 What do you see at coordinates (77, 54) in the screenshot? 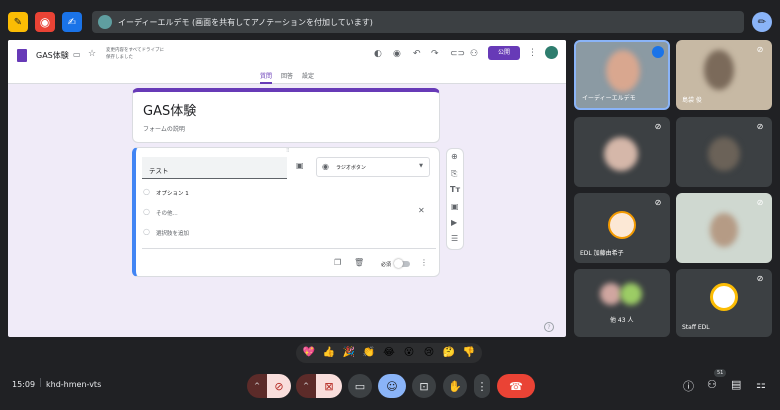
I see `folder-icon: ▭` at bounding box center [77, 54].